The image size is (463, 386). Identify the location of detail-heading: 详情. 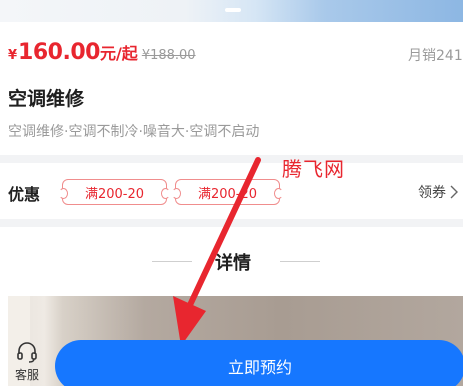
(233, 263).